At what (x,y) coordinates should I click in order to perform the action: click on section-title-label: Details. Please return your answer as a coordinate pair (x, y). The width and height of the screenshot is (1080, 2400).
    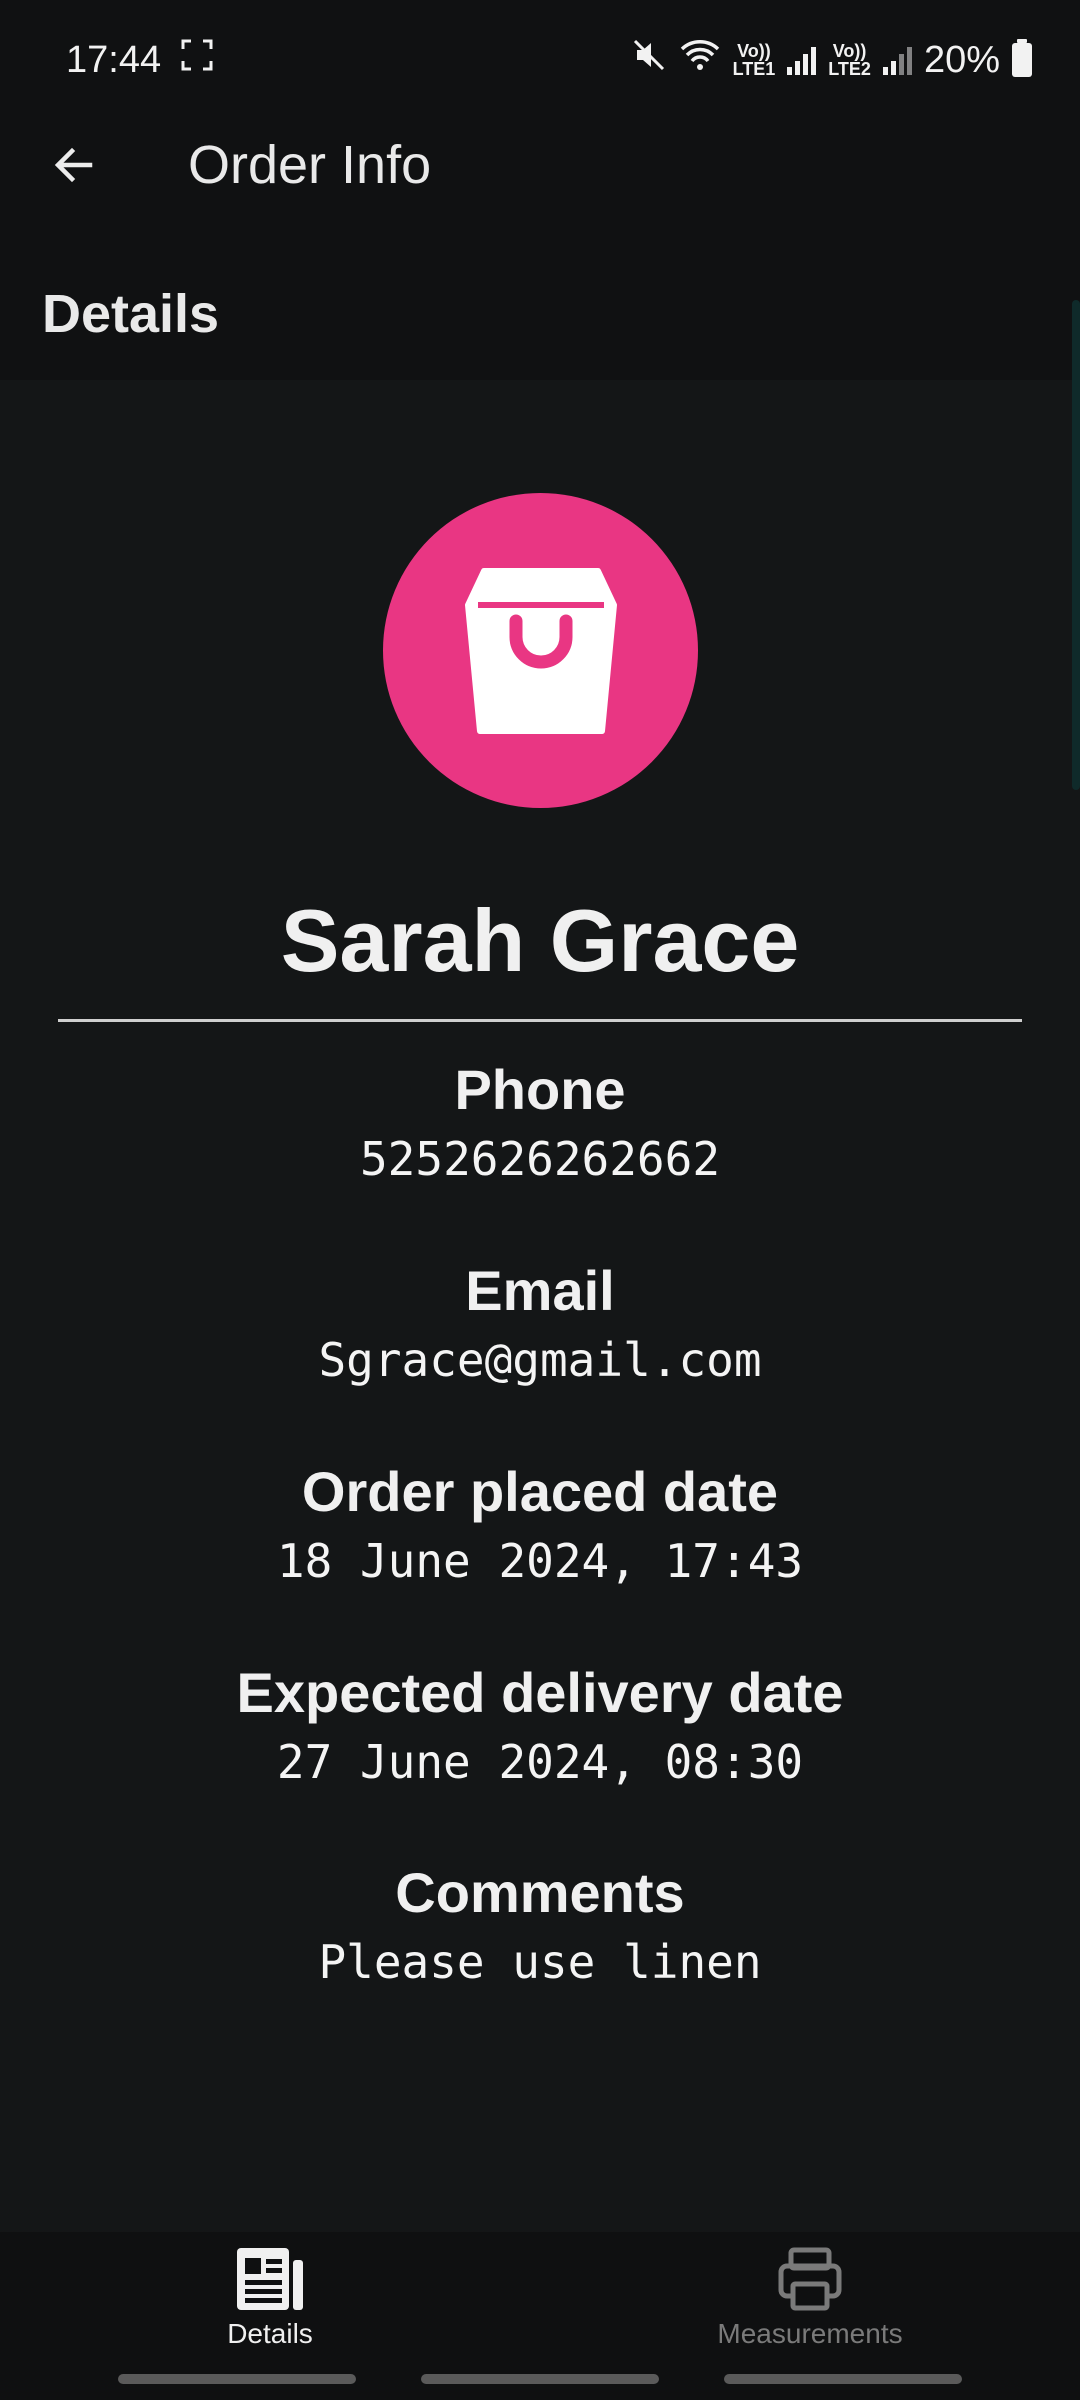
    Looking at the image, I should click on (131, 314).